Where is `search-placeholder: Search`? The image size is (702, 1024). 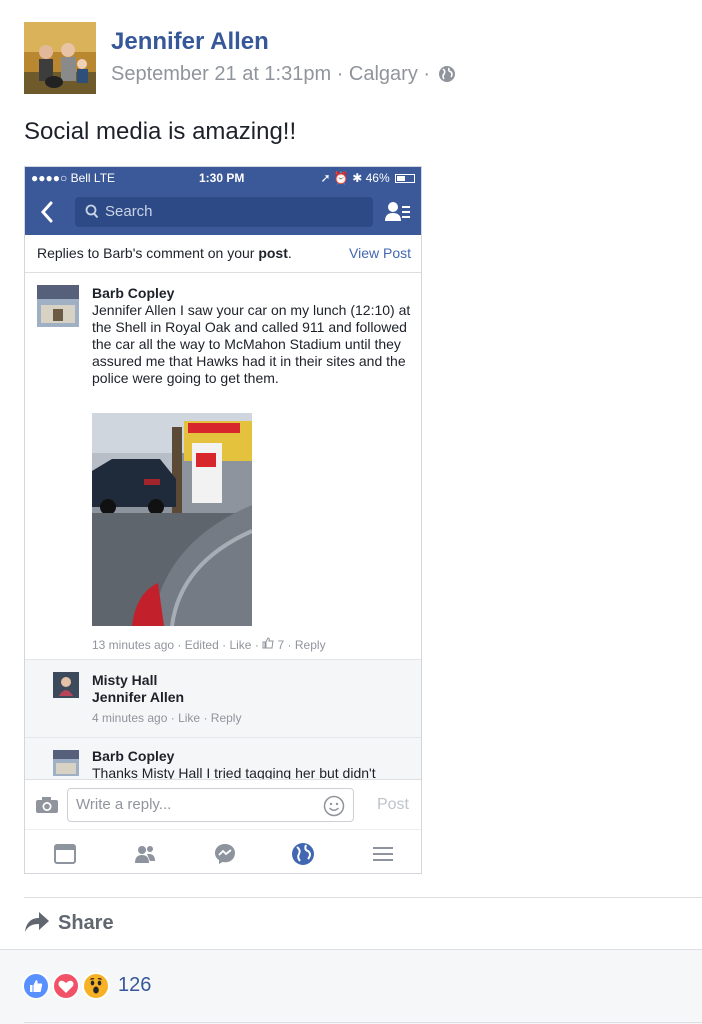 search-placeholder: Search is located at coordinates (129, 211).